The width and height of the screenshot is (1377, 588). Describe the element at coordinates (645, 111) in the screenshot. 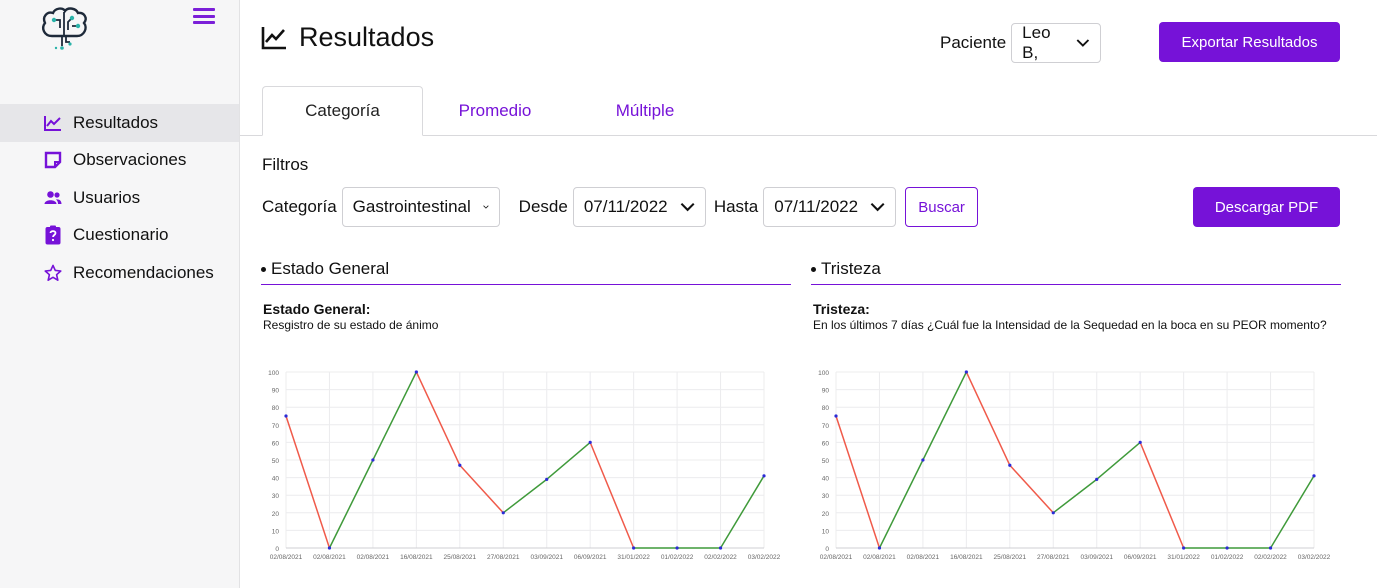

I see `tab-multiple: Múltiple` at that location.